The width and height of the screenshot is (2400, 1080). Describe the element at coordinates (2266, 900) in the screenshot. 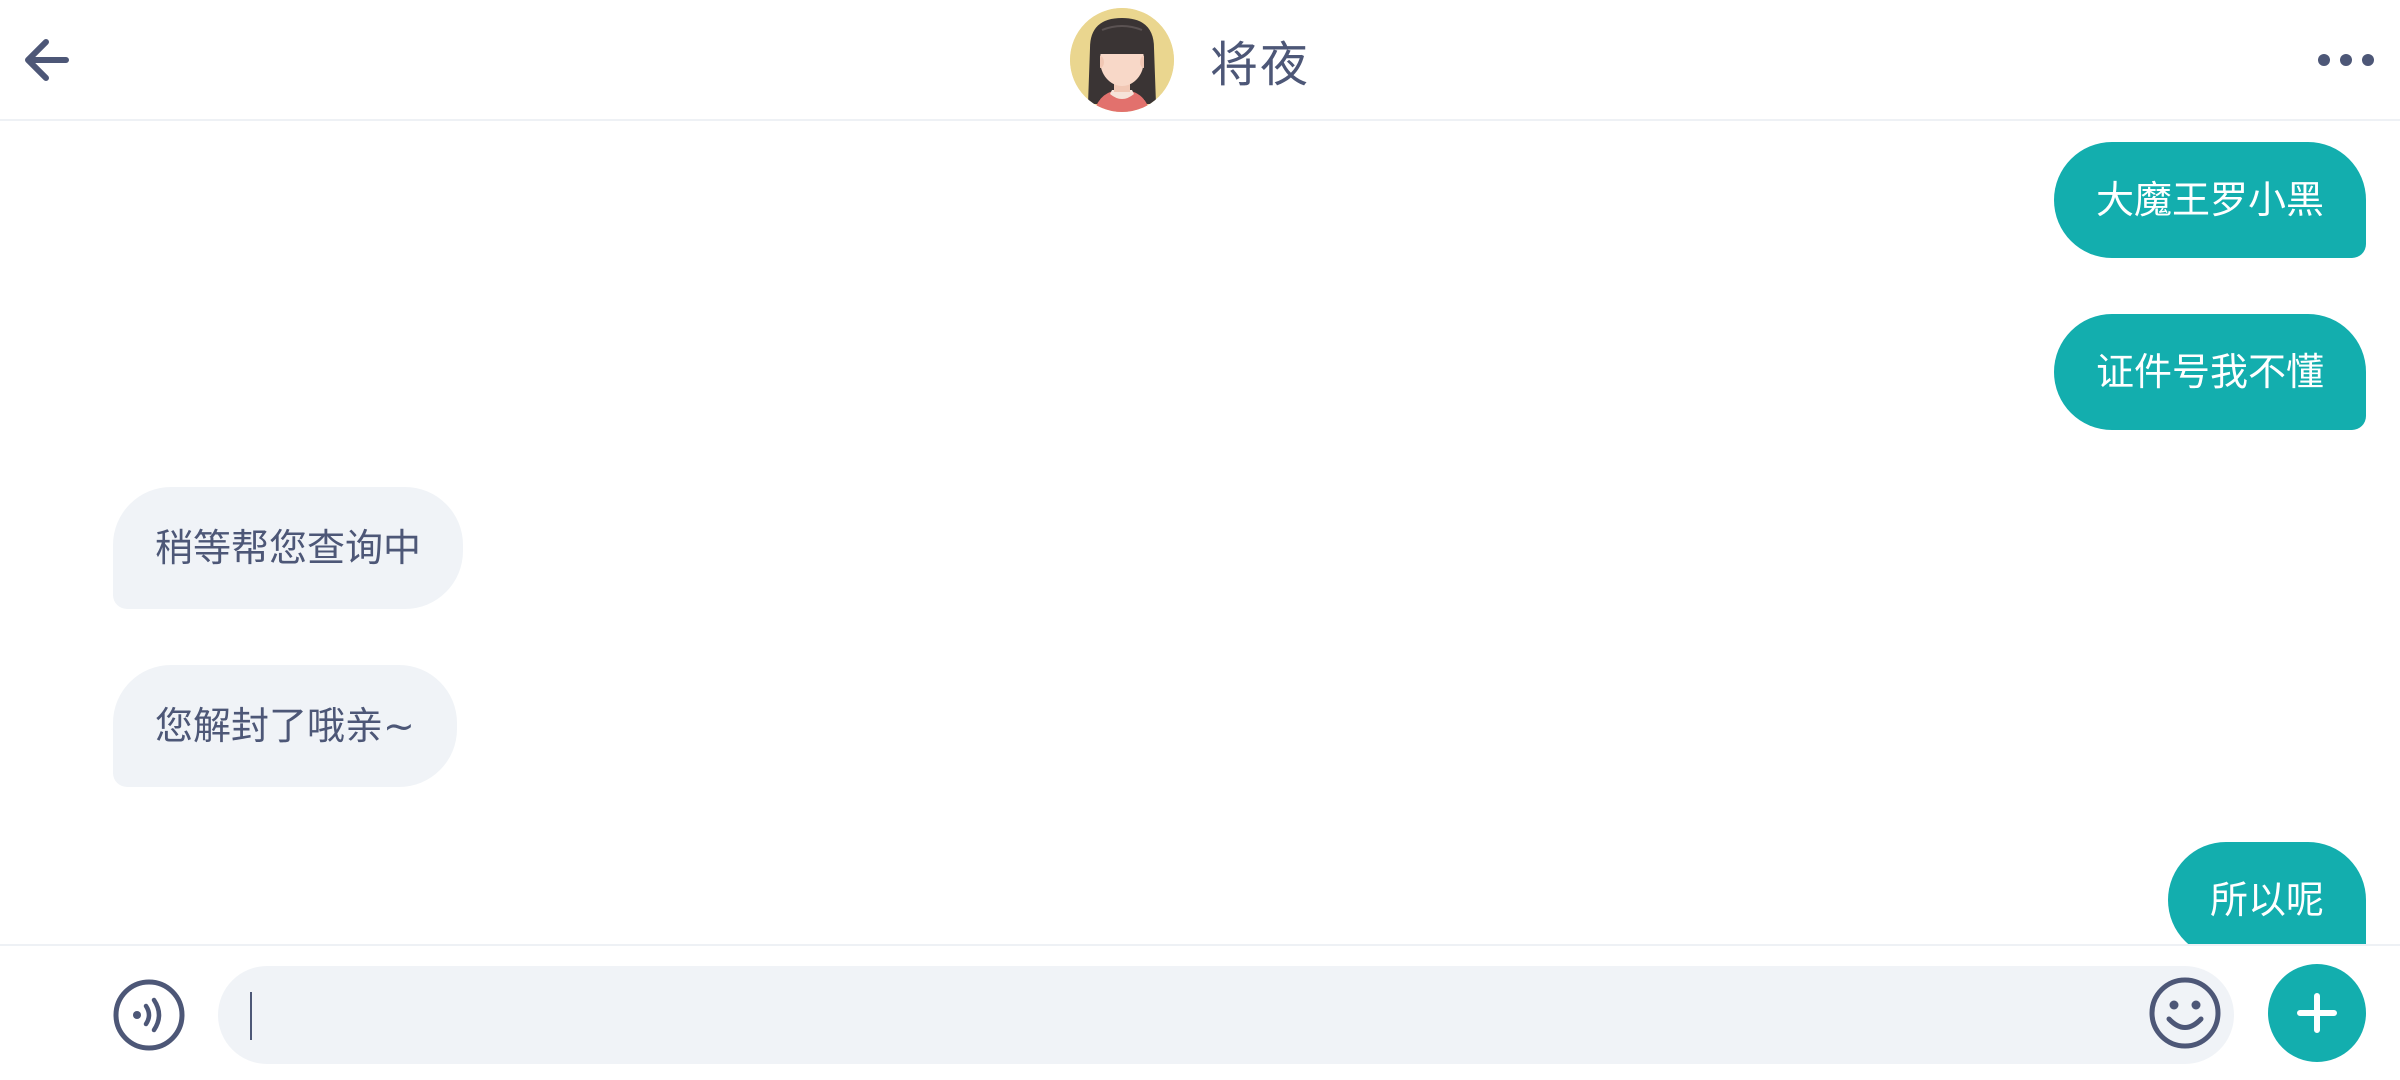

I see `message-text: 所以呢` at that location.